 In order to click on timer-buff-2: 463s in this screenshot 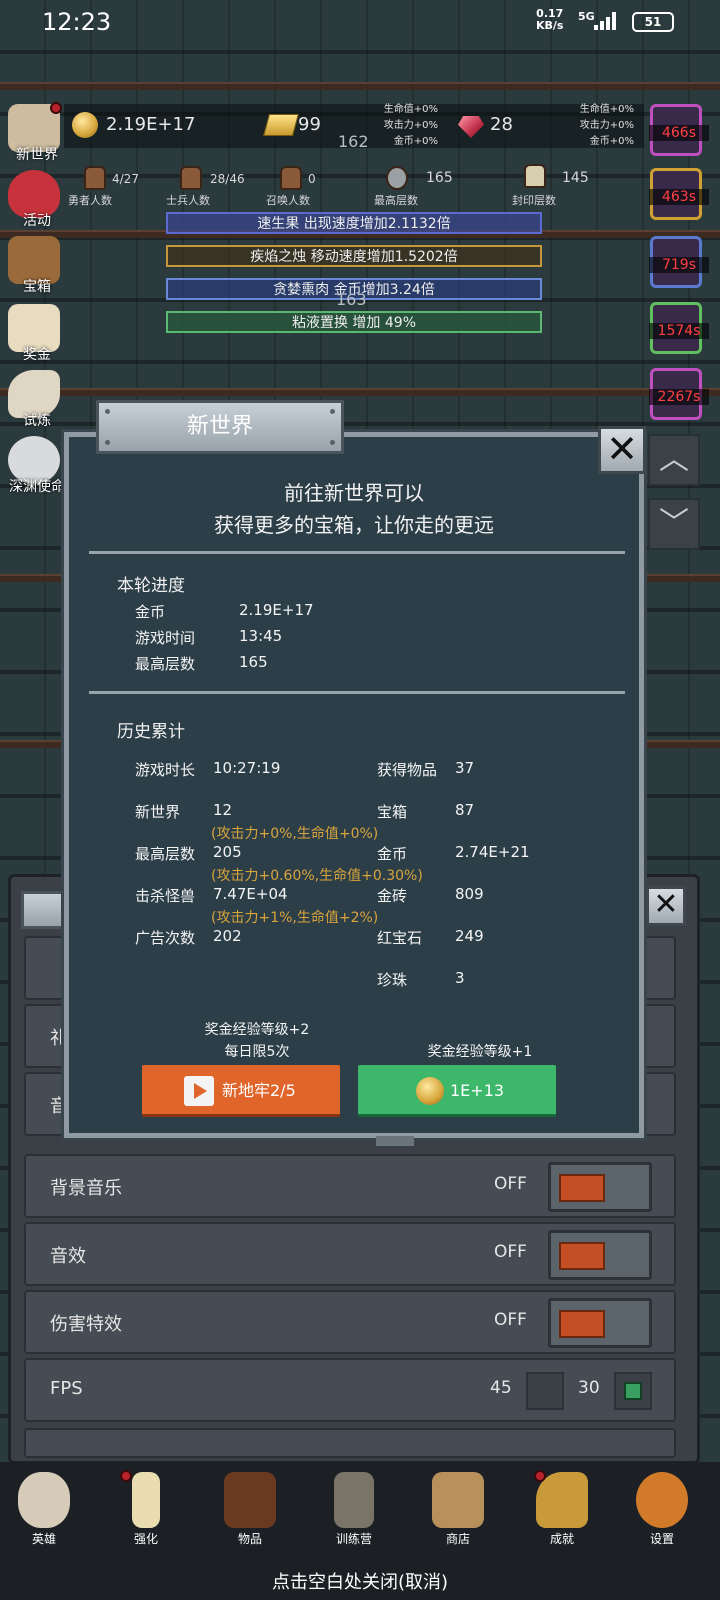, I will do `click(679, 194)`.